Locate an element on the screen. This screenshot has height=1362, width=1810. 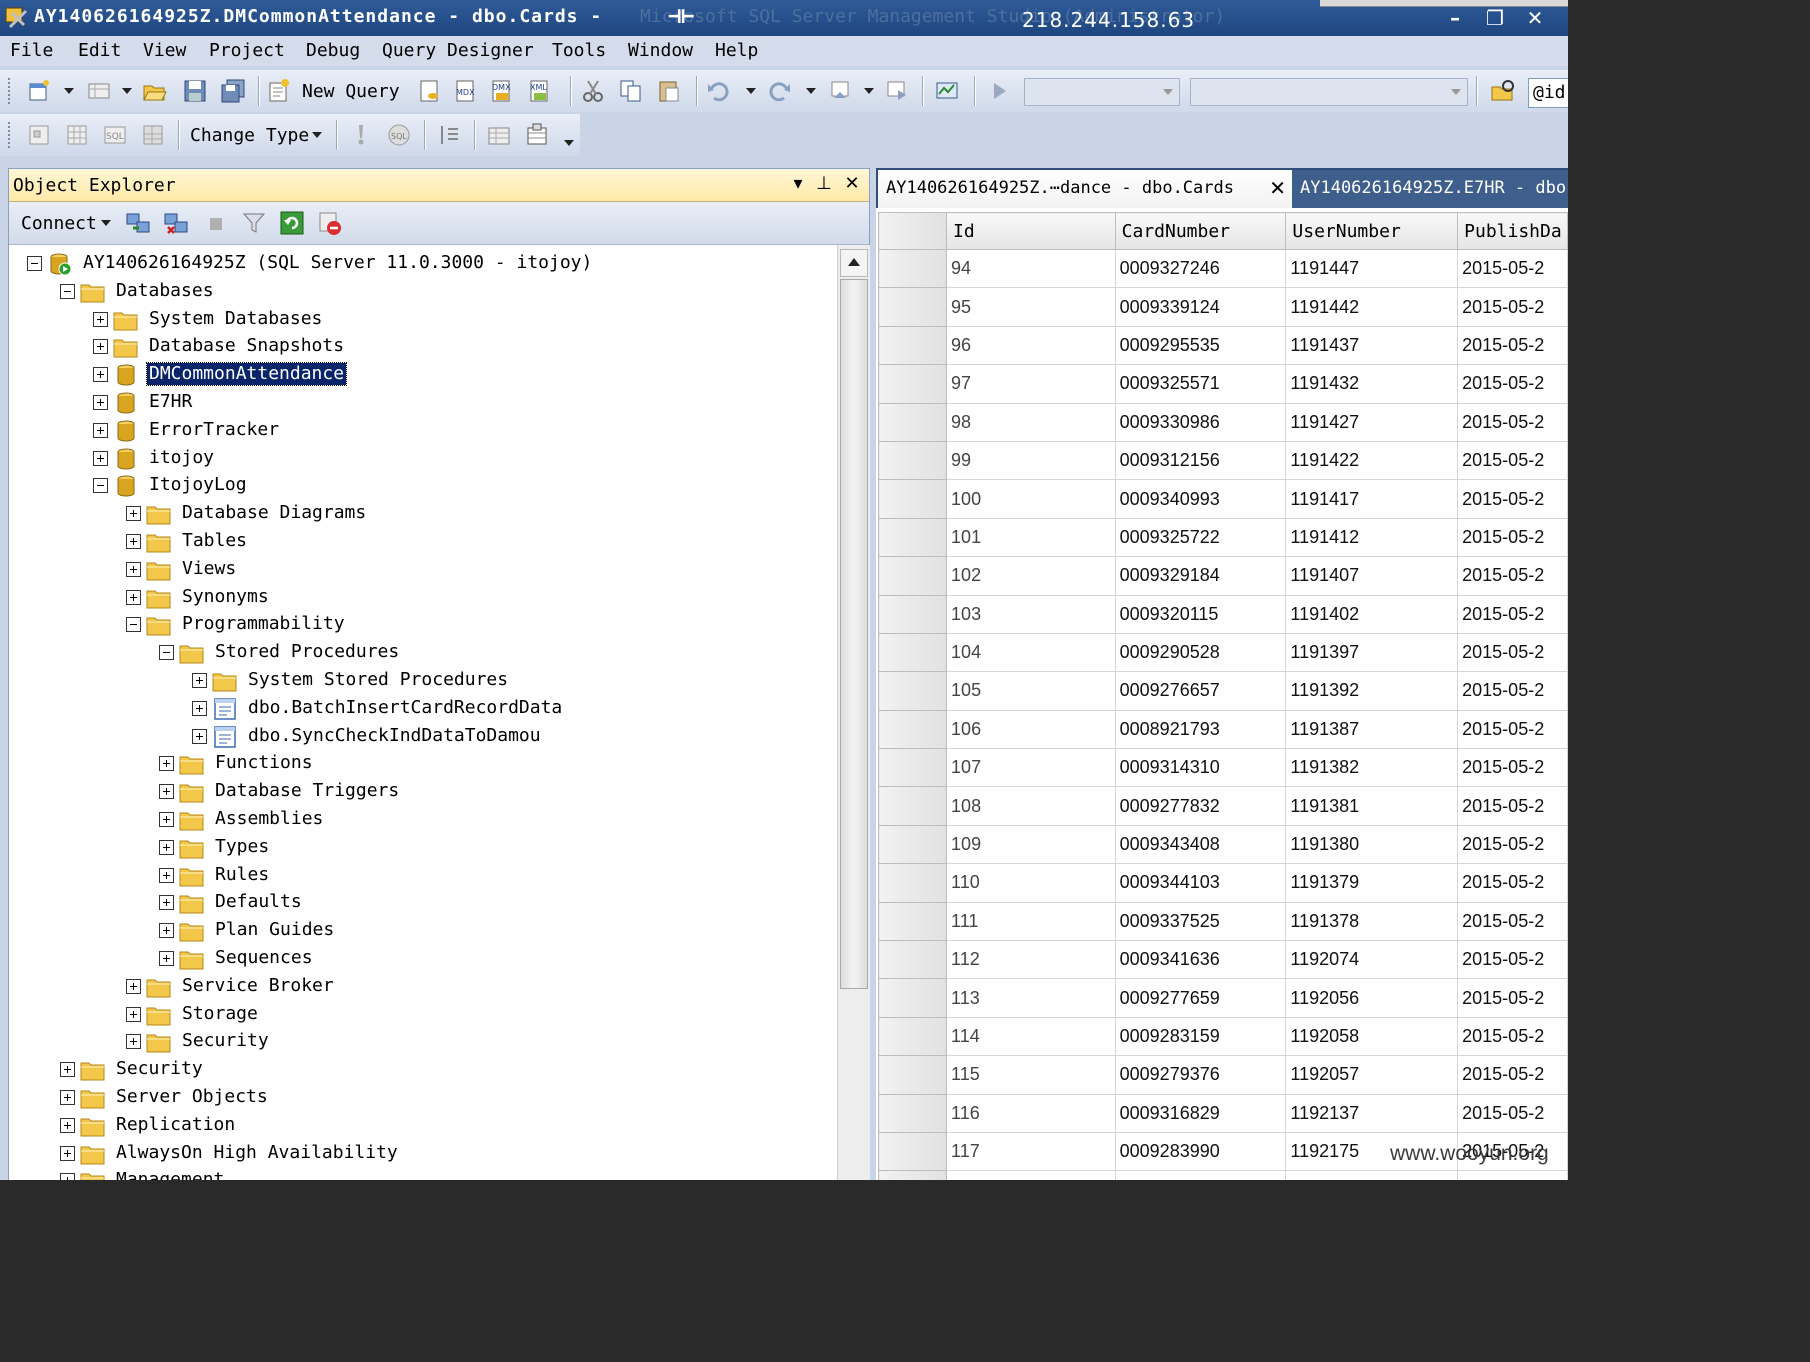
grid-new-row: ✳NULLNULLNULLNULL is located at coordinates (1223, 1175).